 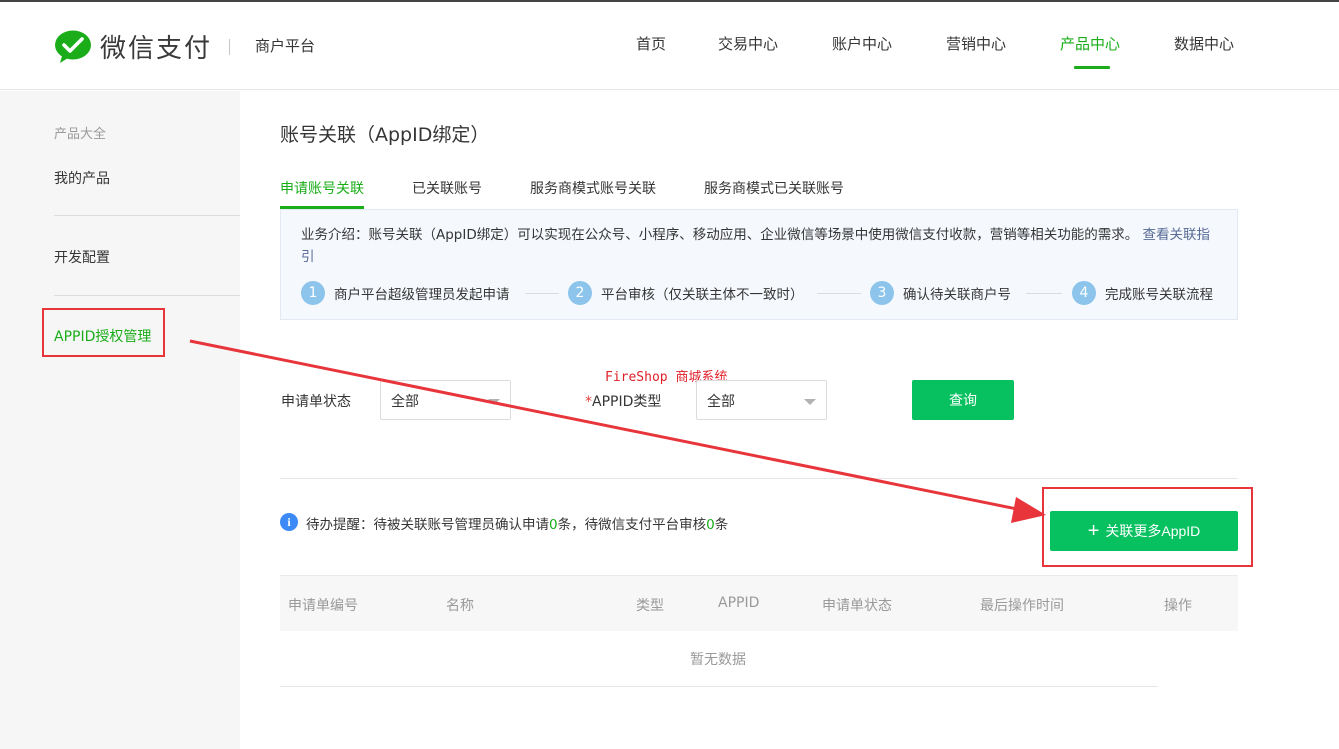 What do you see at coordinates (957, 295) in the screenshot?
I see `step-label: 确认待关联商户号` at bounding box center [957, 295].